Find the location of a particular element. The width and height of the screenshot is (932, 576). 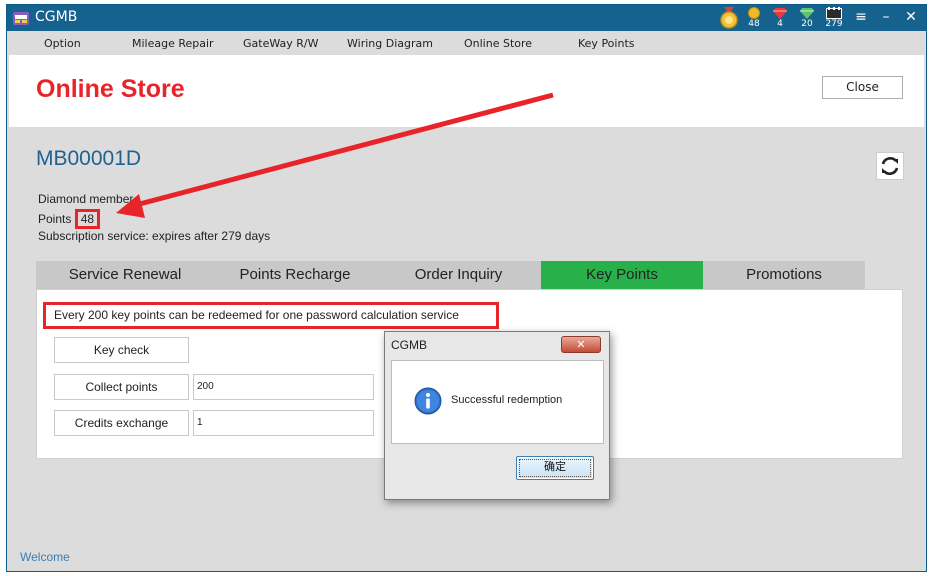

ok-button: 确定 is located at coordinates (555, 468).